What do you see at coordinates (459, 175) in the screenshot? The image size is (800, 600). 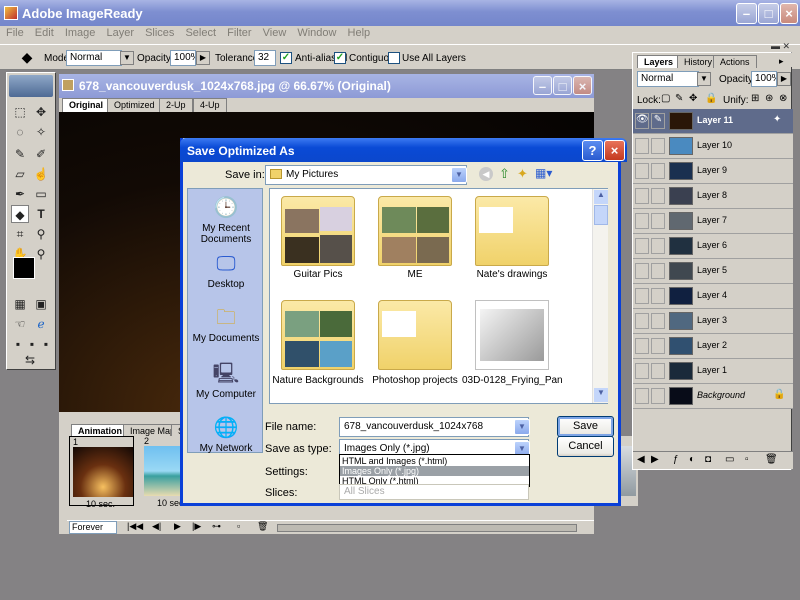 I see `save-in-dropdown-arrow-icon: ▼` at bounding box center [459, 175].